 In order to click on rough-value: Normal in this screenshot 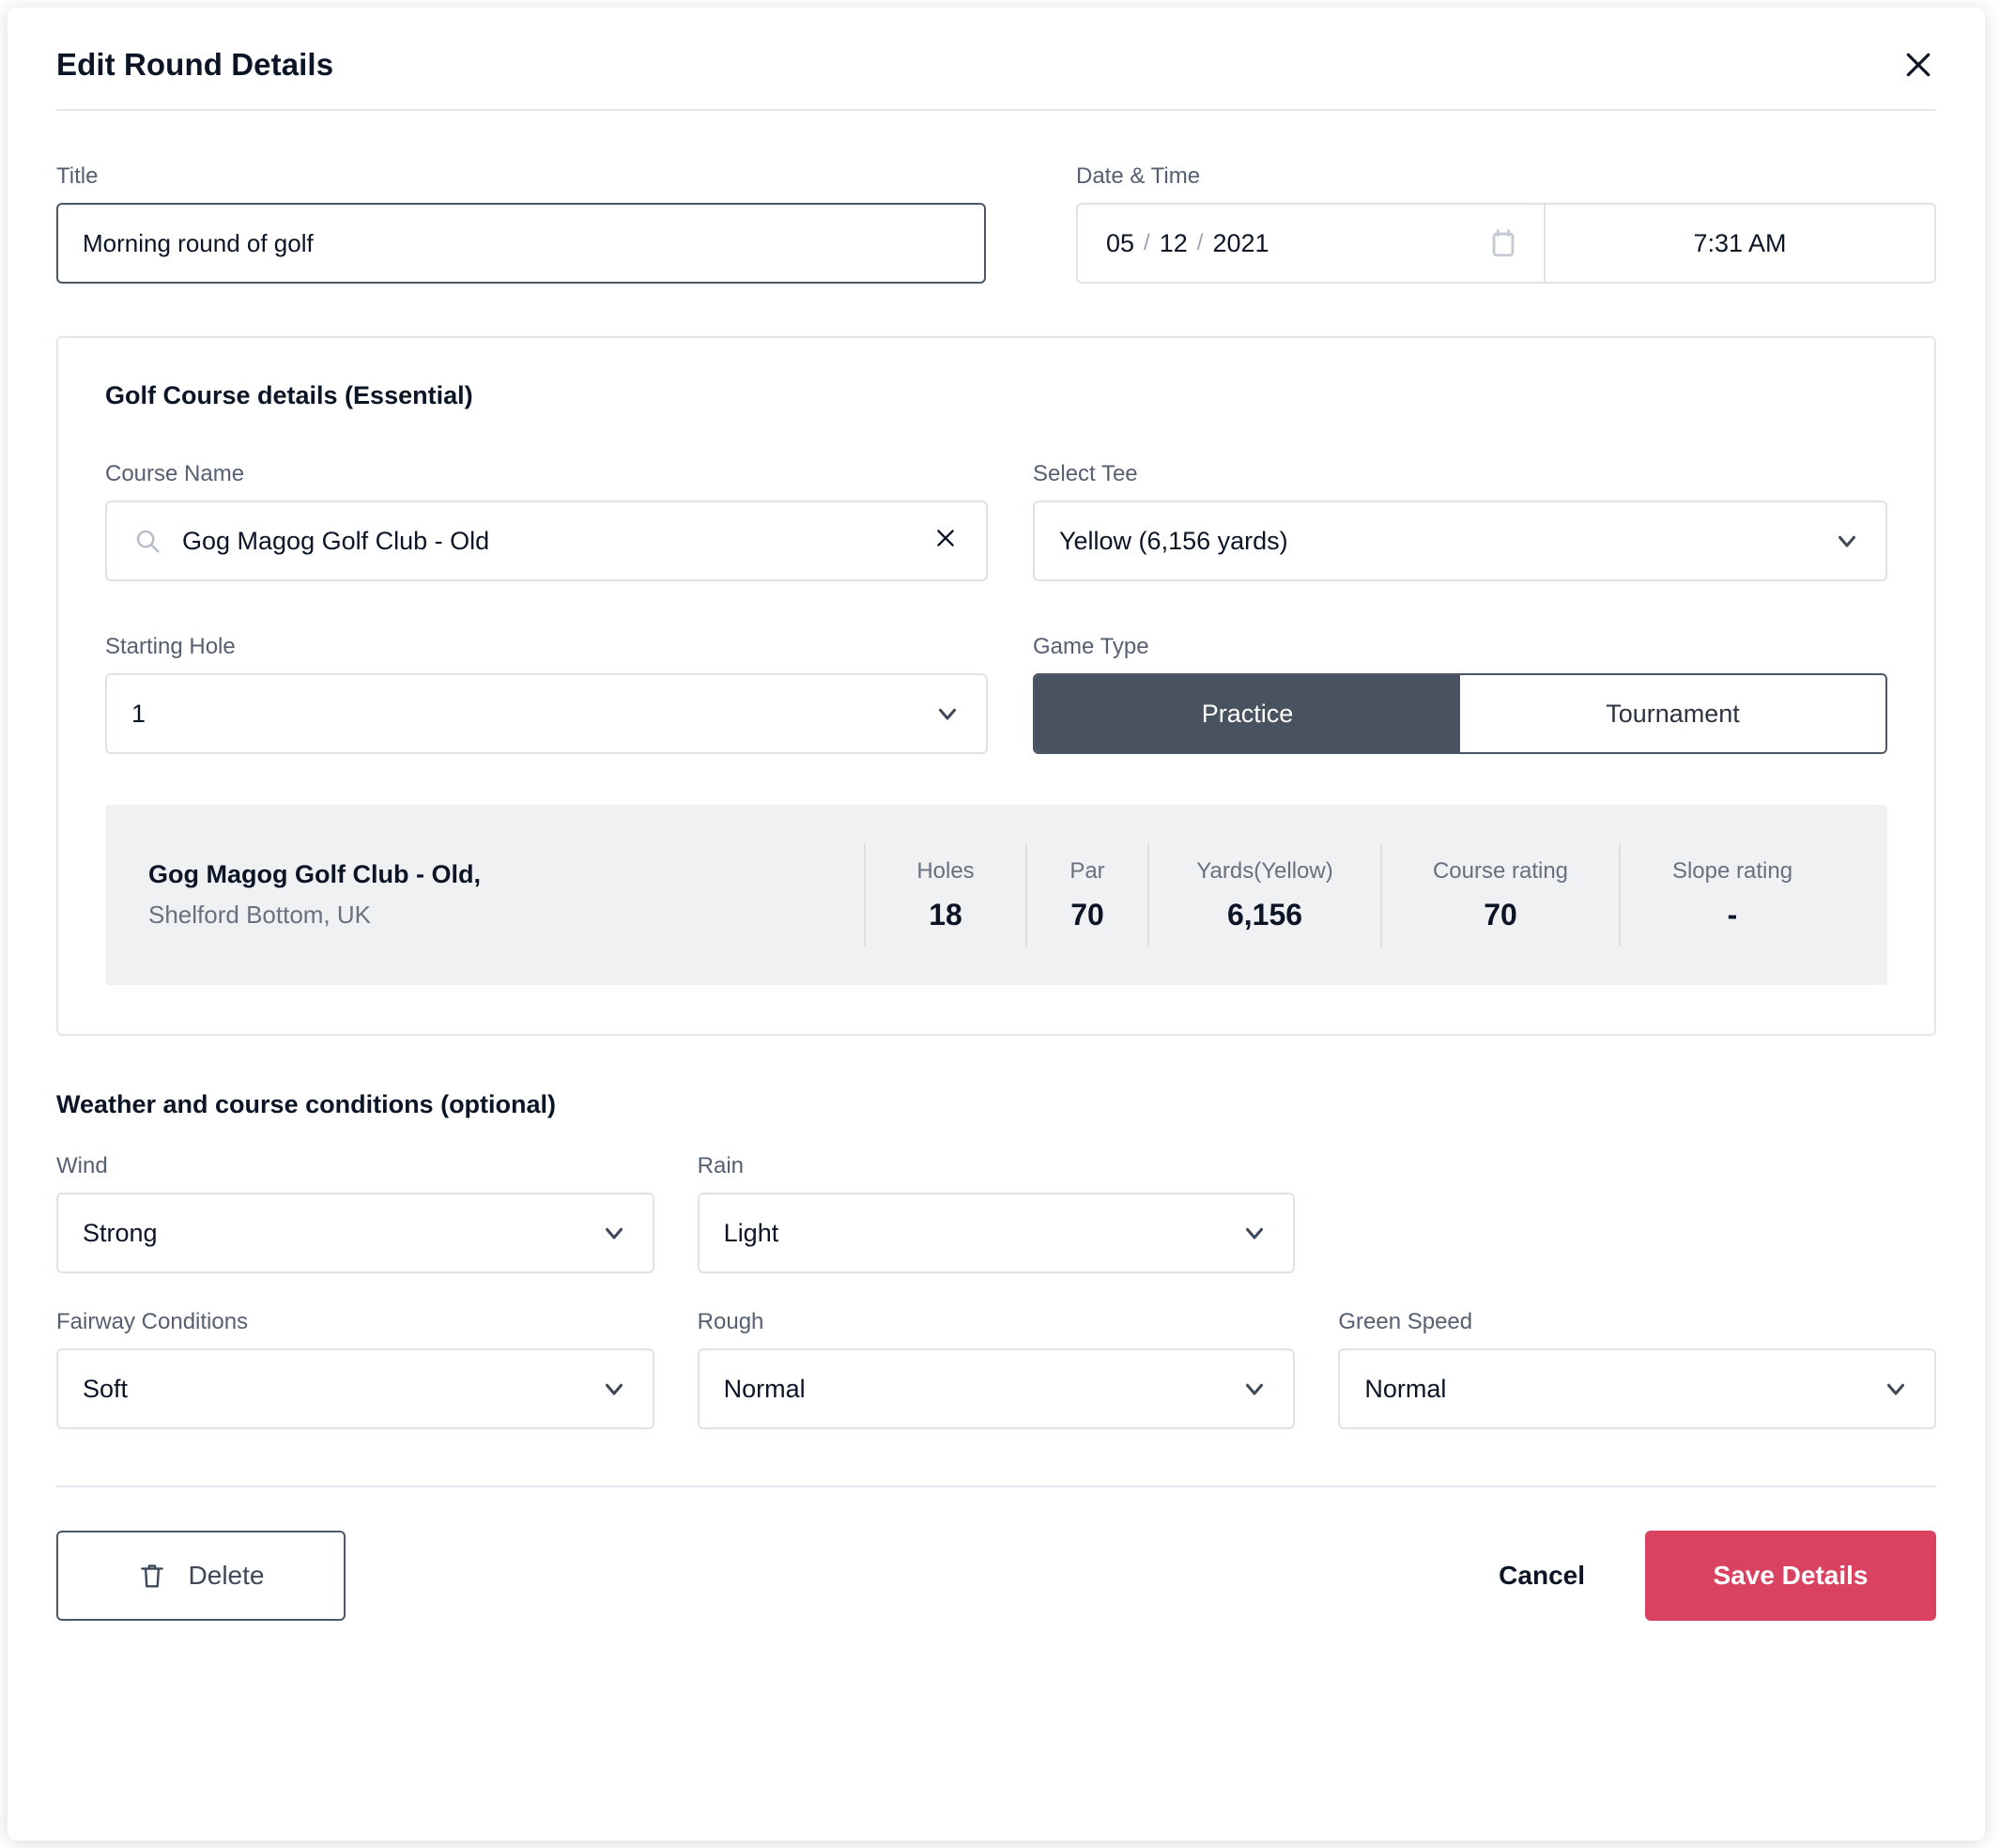, I will do `click(764, 1388)`.